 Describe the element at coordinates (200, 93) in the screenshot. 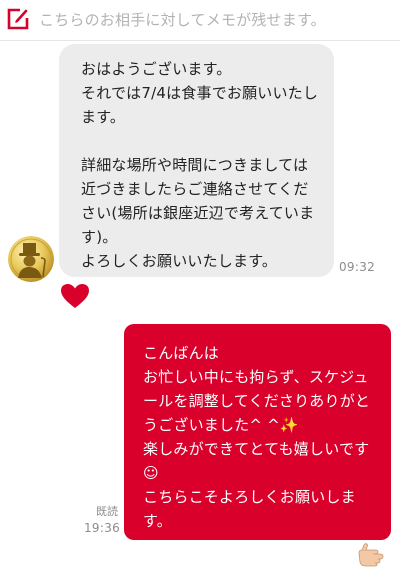

I see `incoming-message-line: それでは7/4は食事でお願いいたし` at that location.